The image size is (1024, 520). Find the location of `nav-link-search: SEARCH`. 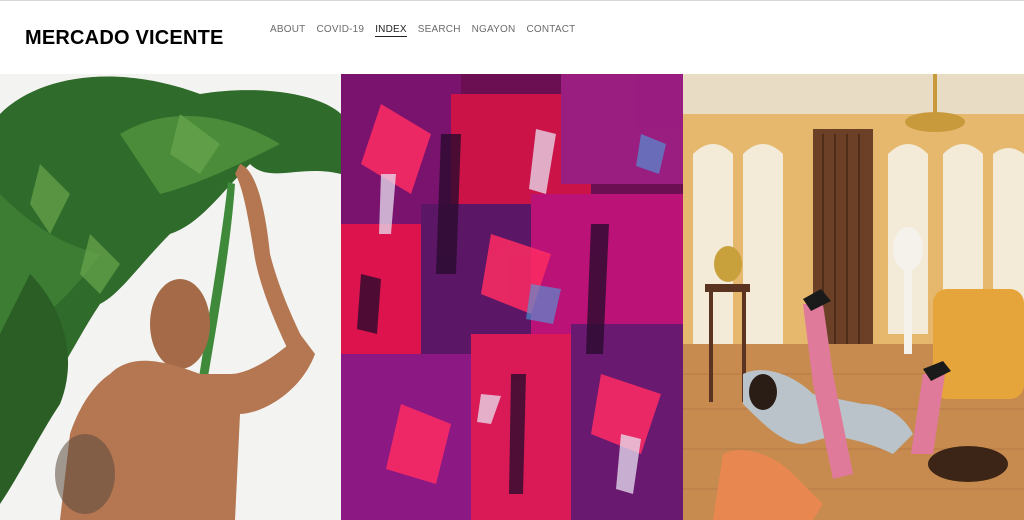

nav-link-search: SEARCH is located at coordinates (439, 30).